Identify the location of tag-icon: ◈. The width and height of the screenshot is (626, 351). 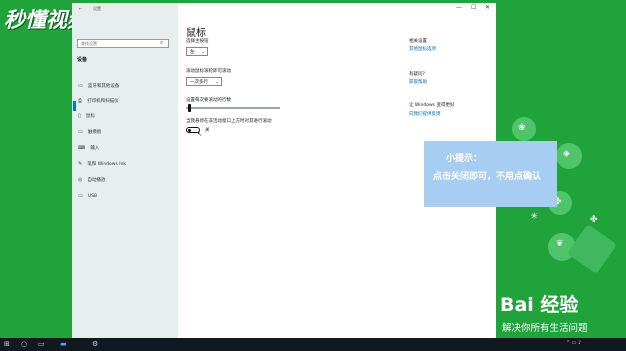
(566, 154).